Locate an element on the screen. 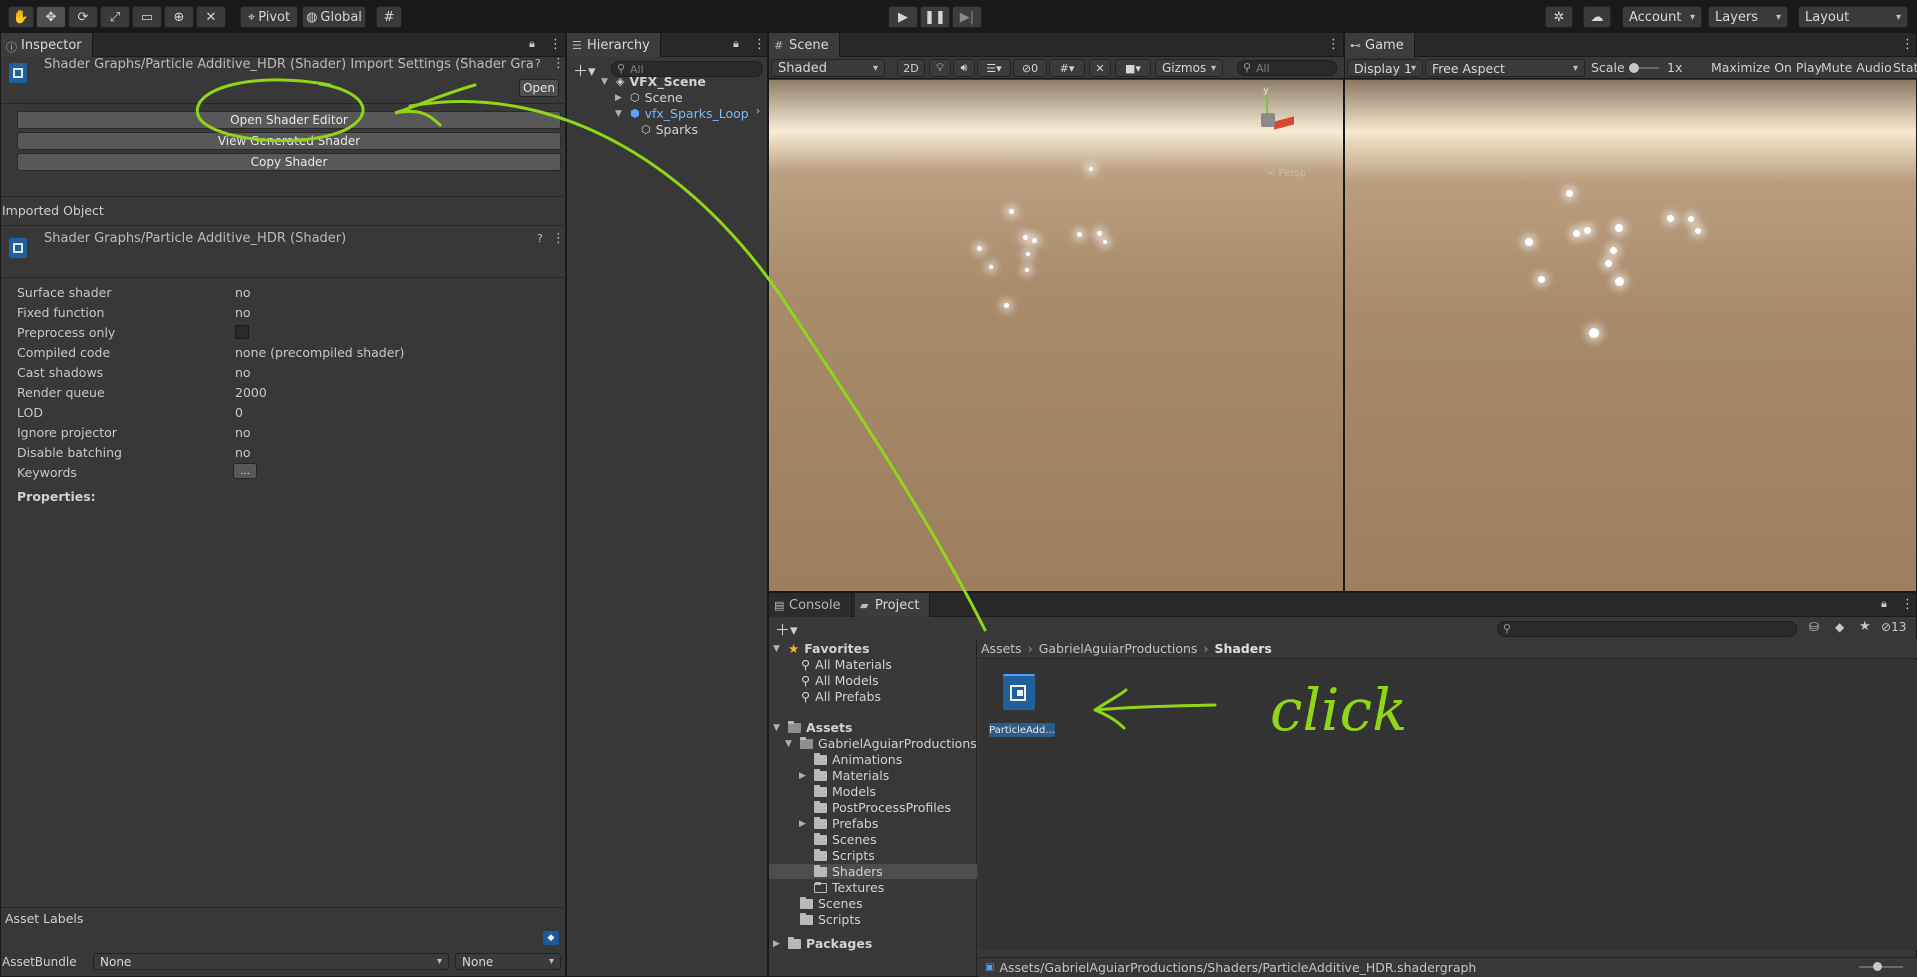 The width and height of the screenshot is (1917, 977). highlight-circle is located at coordinates (280, 110).